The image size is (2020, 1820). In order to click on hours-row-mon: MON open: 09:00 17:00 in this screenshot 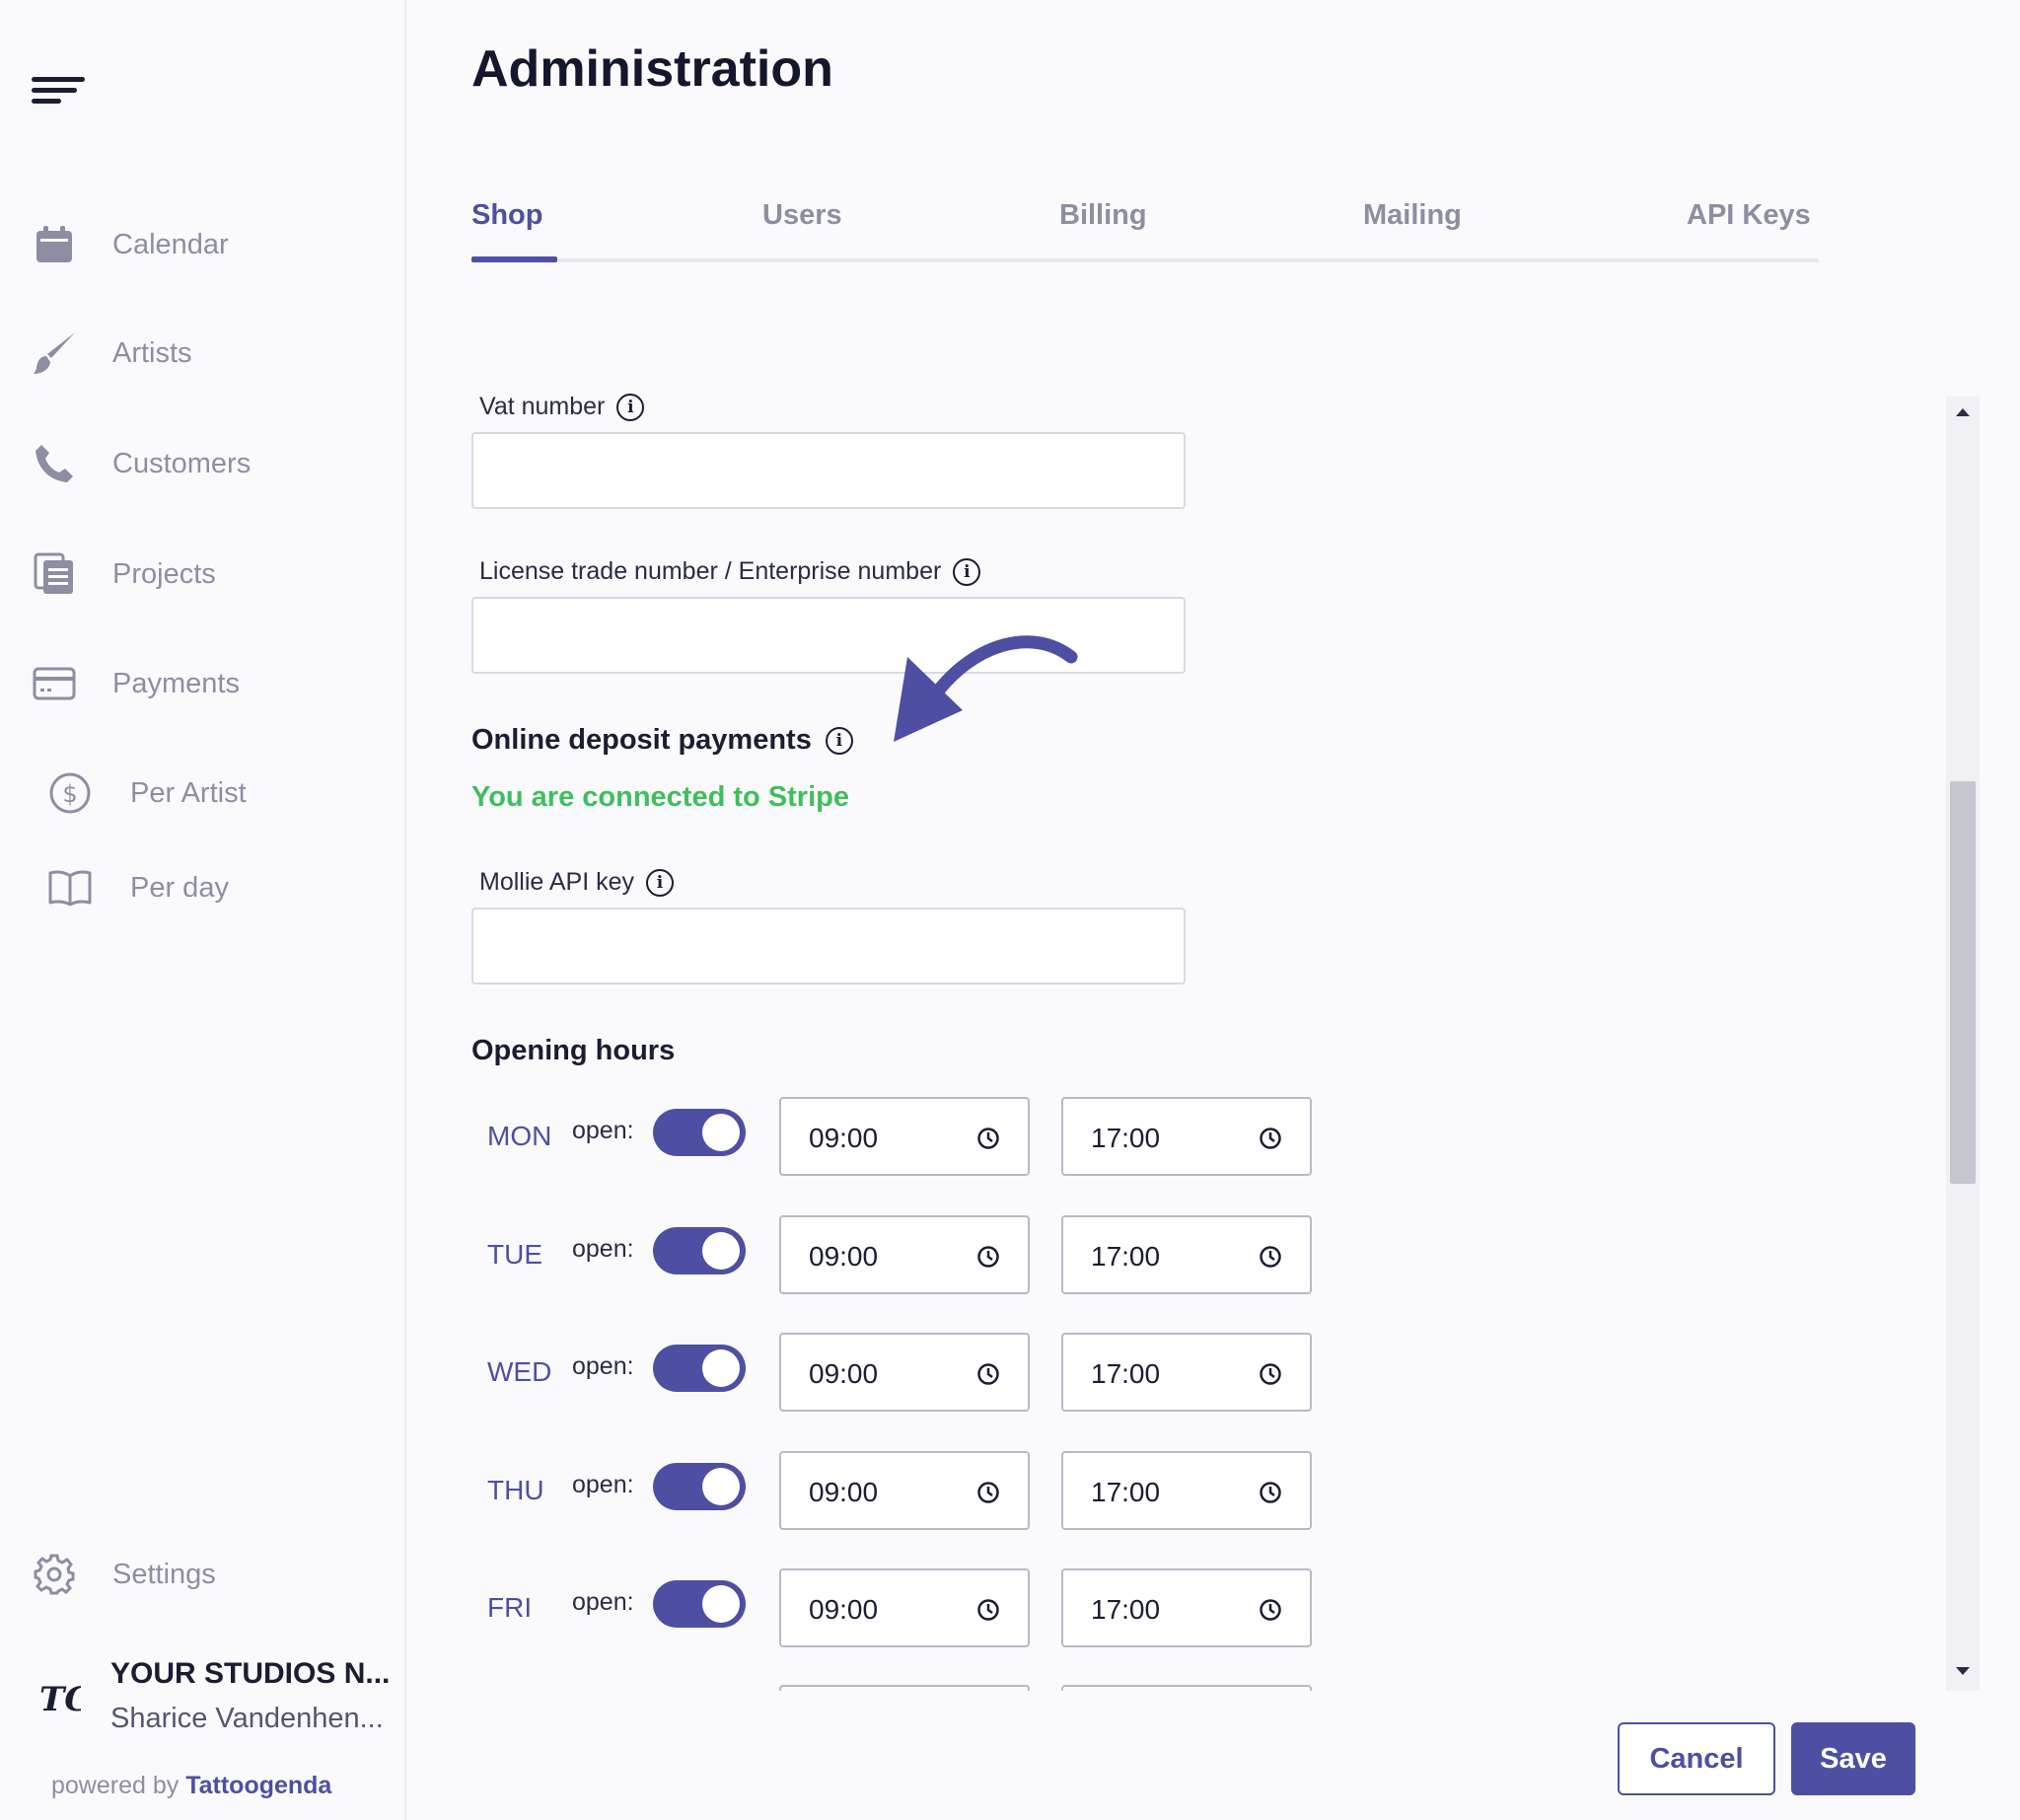, I will do `click(895, 1136)`.